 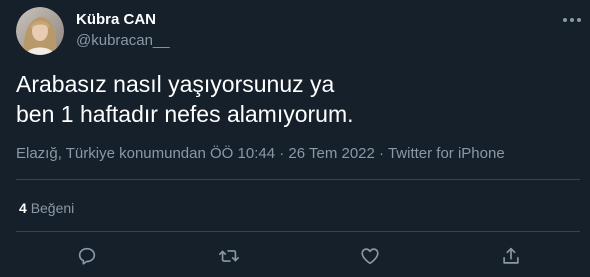 What do you see at coordinates (111, 153) in the screenshot?
I see `location-text: Elazığ, Türkiye konumundan` at bounding box center [111, 153].